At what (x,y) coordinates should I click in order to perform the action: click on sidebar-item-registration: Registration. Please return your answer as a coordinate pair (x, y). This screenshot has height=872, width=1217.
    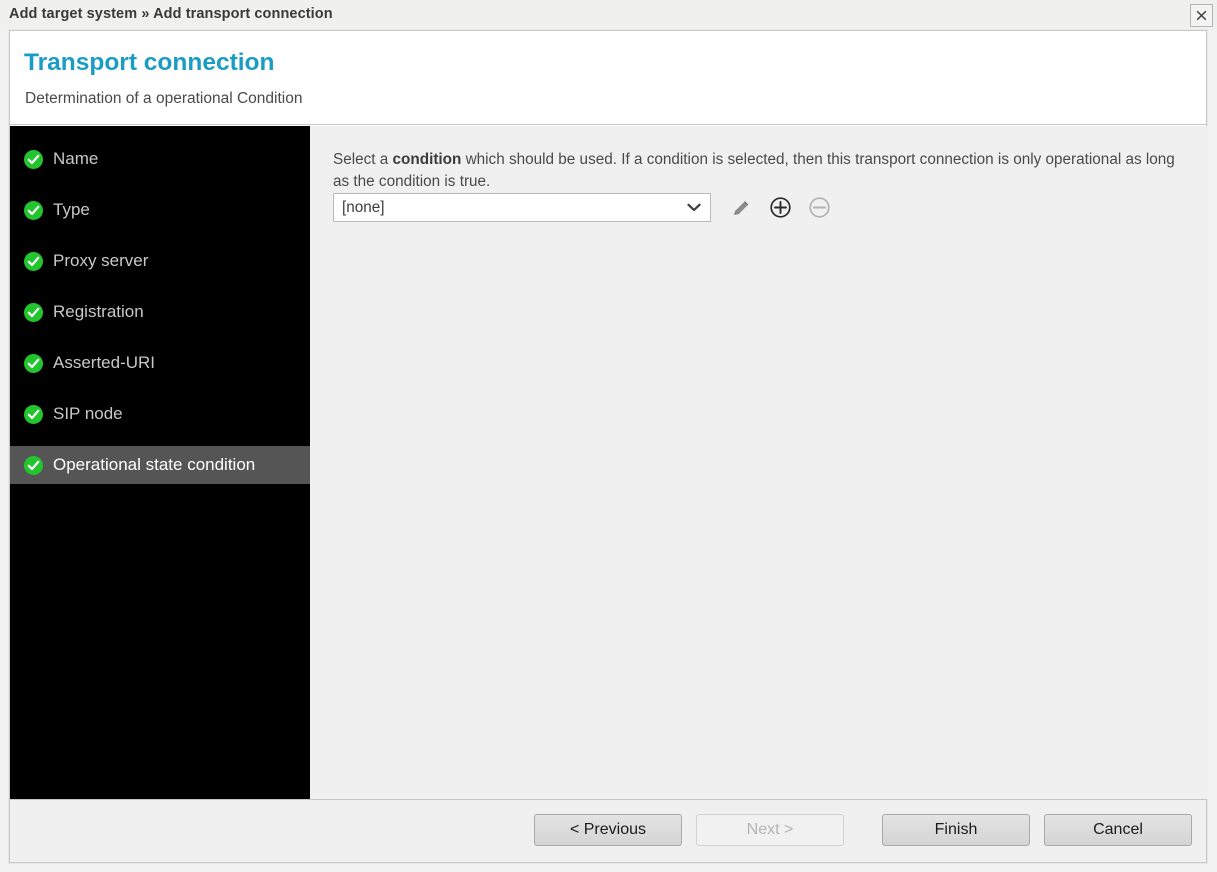
    Looking at the image, I should click on (160, 312).